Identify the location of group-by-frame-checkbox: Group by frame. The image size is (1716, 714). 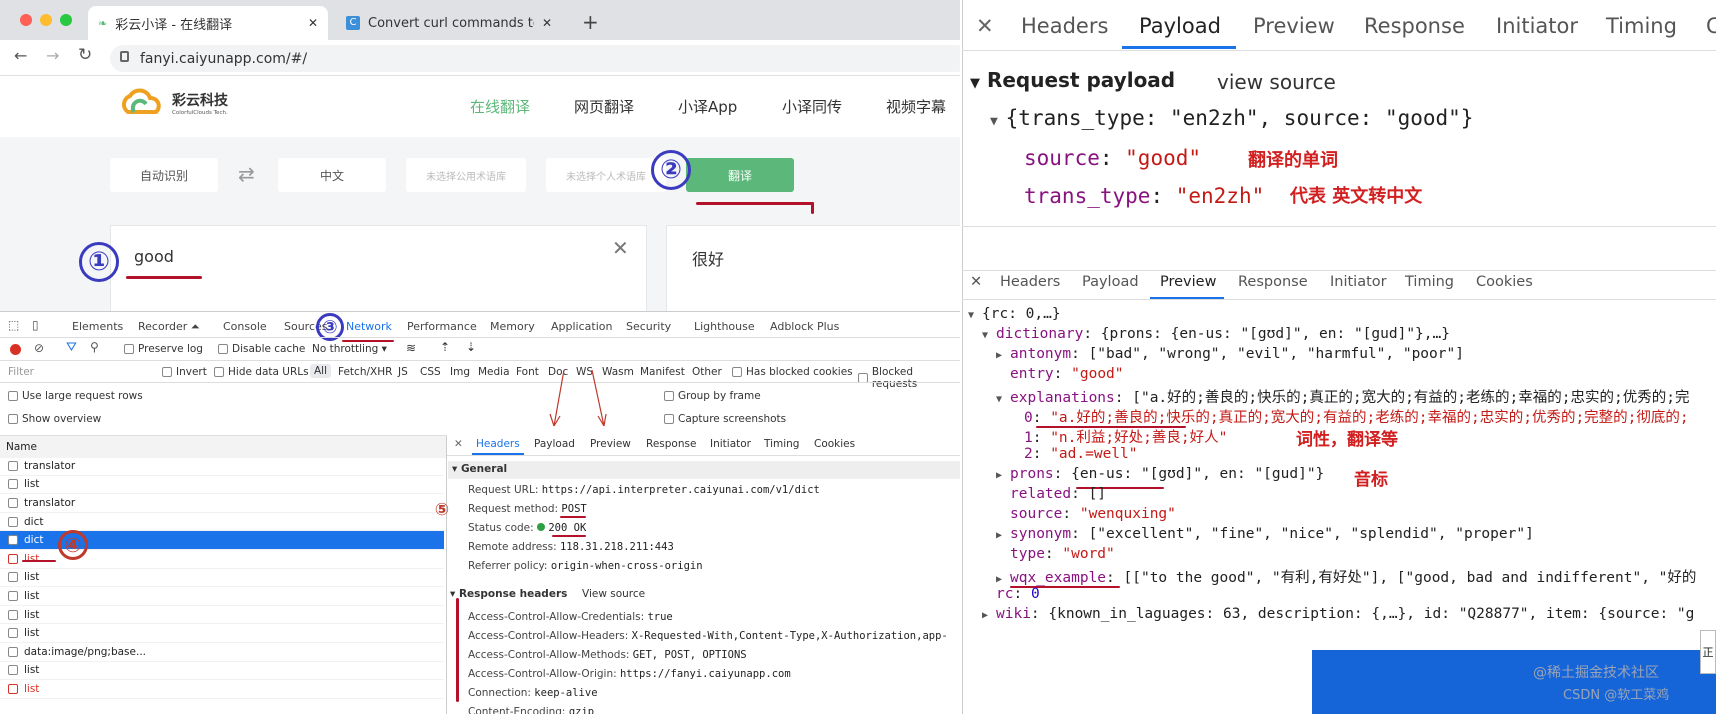
(712, 396).